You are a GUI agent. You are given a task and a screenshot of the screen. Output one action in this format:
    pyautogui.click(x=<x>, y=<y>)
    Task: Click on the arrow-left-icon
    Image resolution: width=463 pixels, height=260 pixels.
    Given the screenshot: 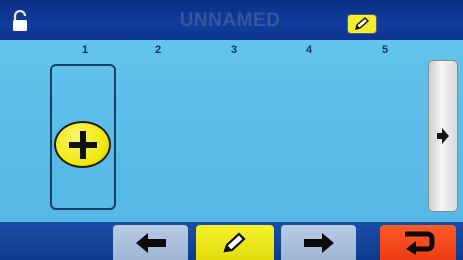 What is the action you would take?
    pyautogui.click(x=150, y=242)
    